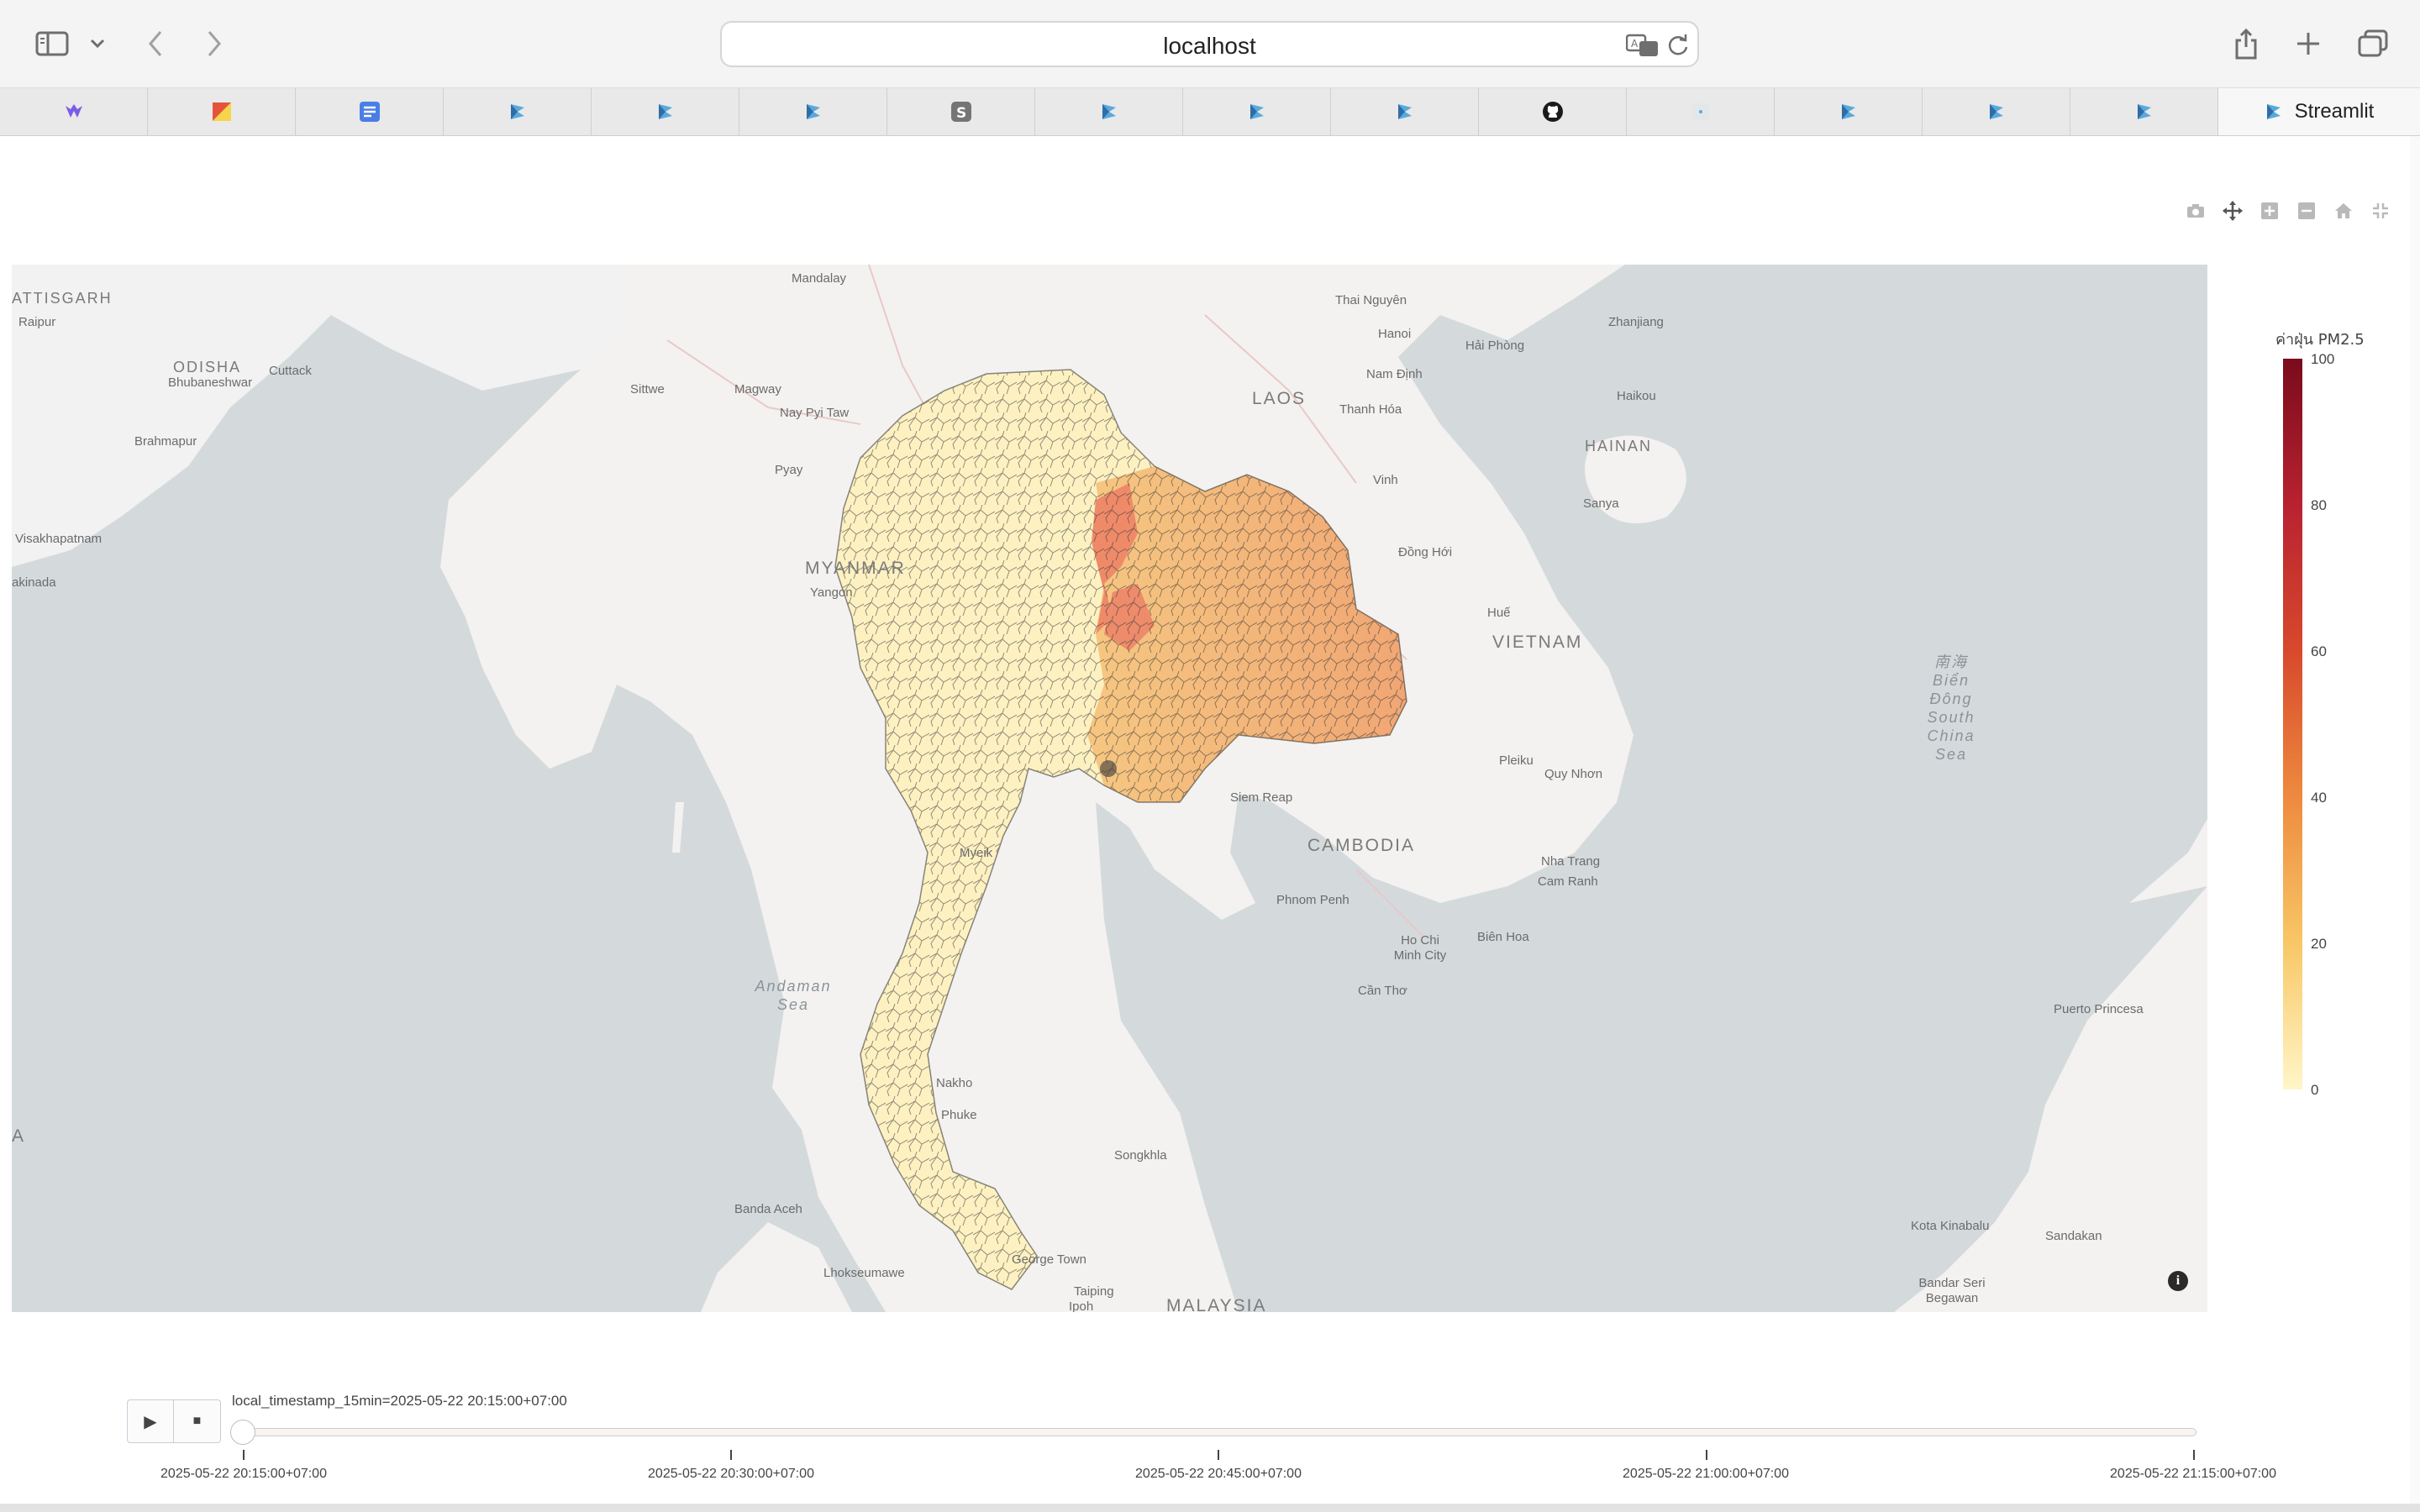 Image resolution: width=2420 pixels, height=1512 pixels. Describe the element at coordinates (1081, 1305) in the screenshot. I see `map-label-city: Ipoh` at that location.